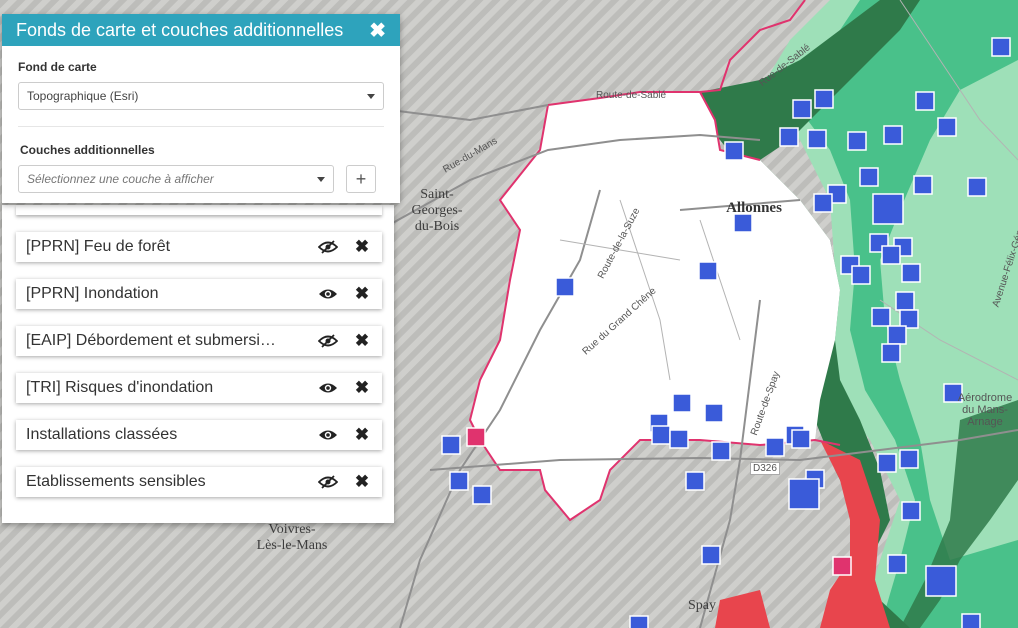 This screenshot has height=628, width=1018. Describe the element at coordinates (631, 95) in the screenshot. I see `road-label-route-de-sable: Route-de-Sablé` at that location.